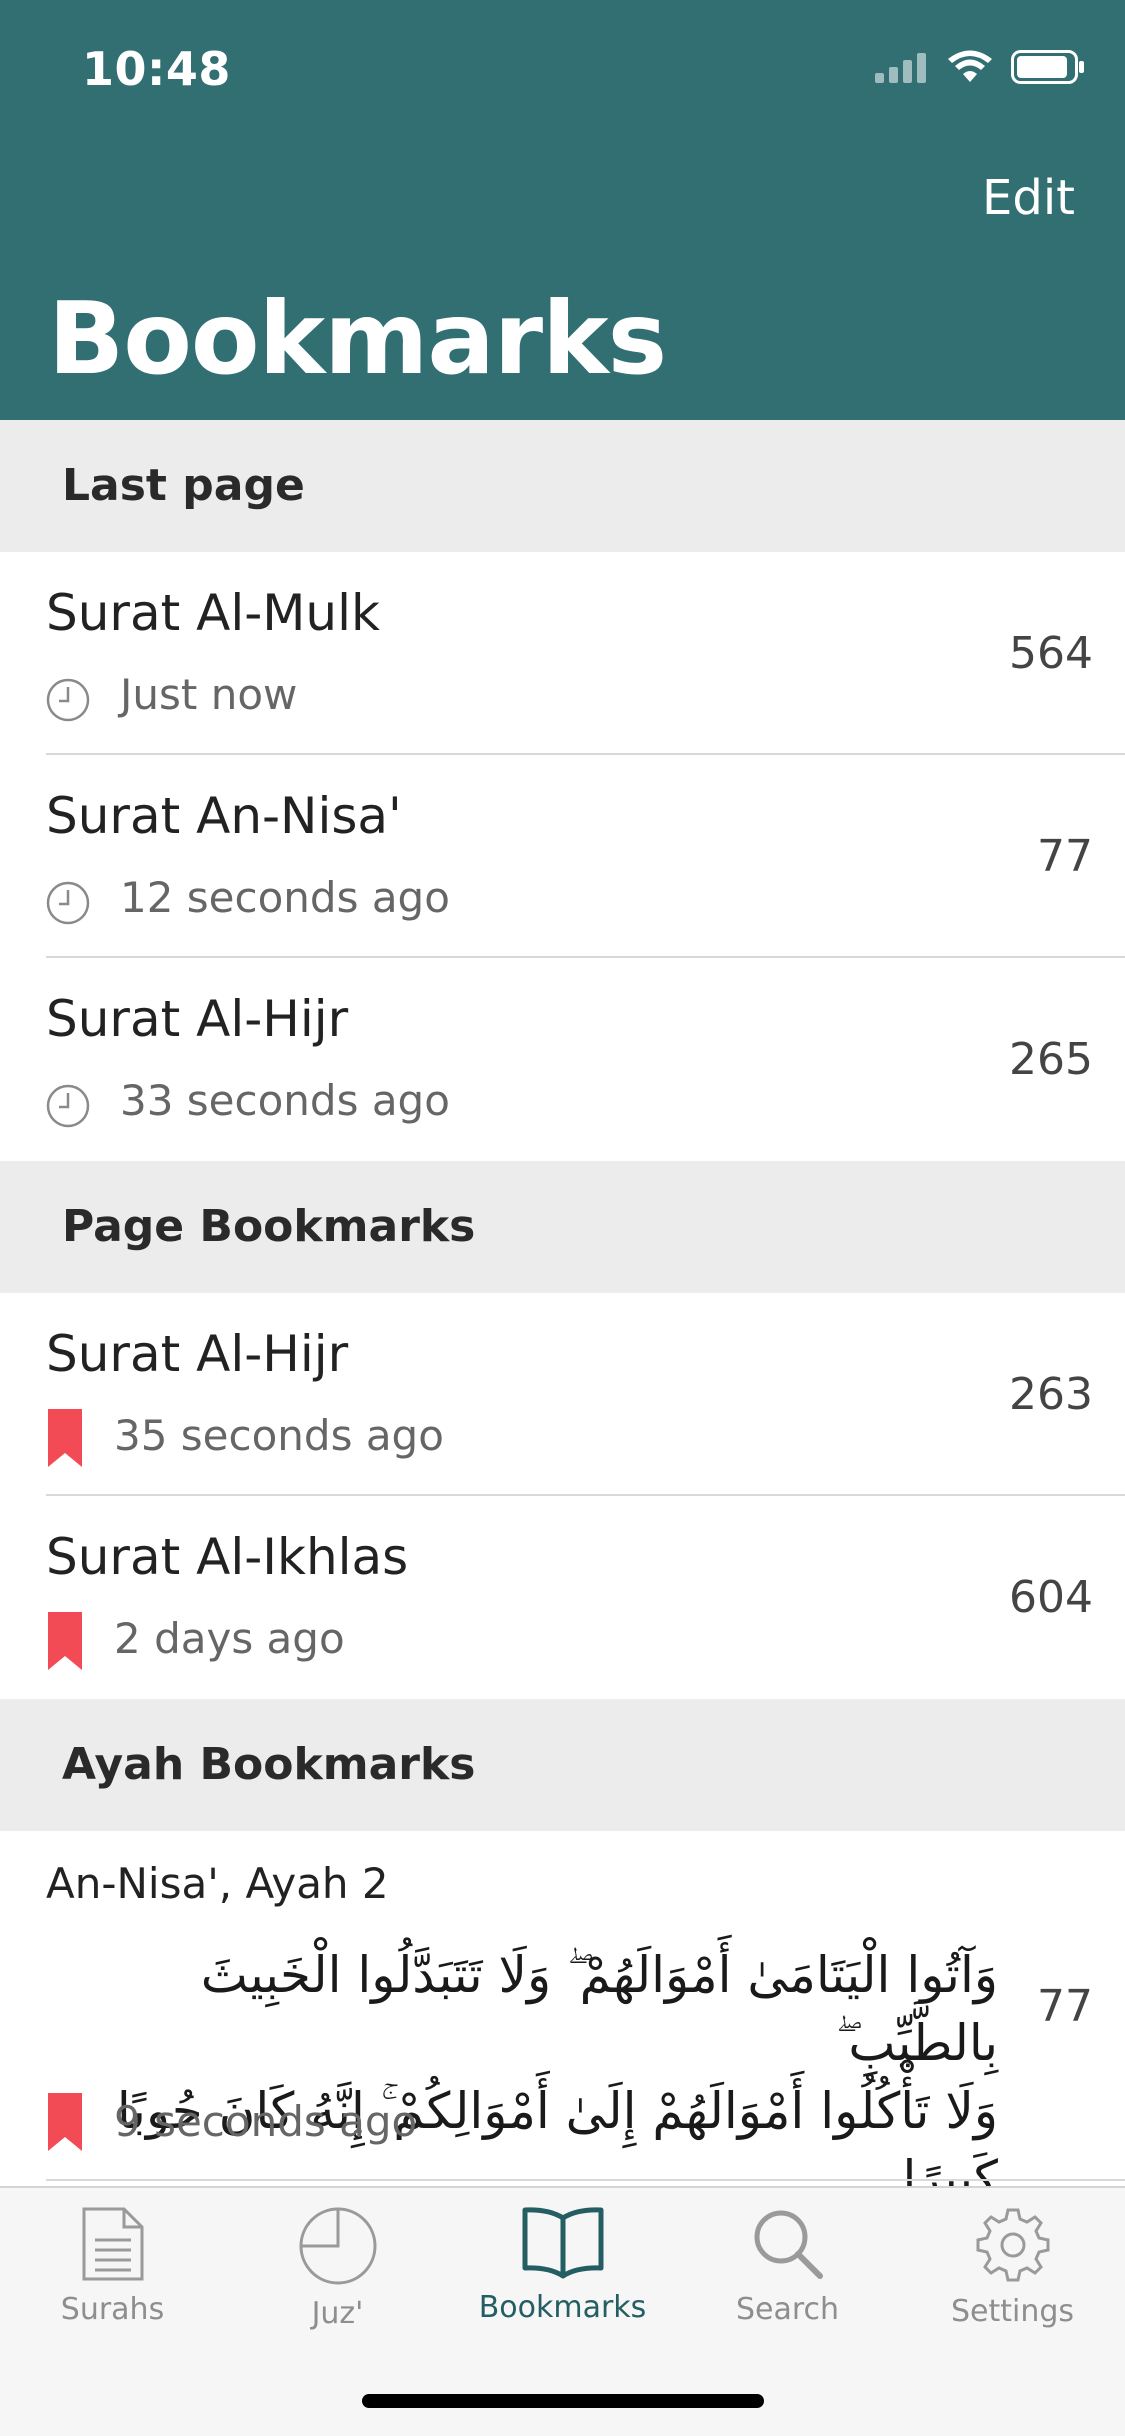 The height and width of the screenshot is (2436, 1125). Describe the element at coordinates (562, 1394) in the screenshot. I see `list-item: Surat Al-Hijr 35 seconds ago 263` at that location.